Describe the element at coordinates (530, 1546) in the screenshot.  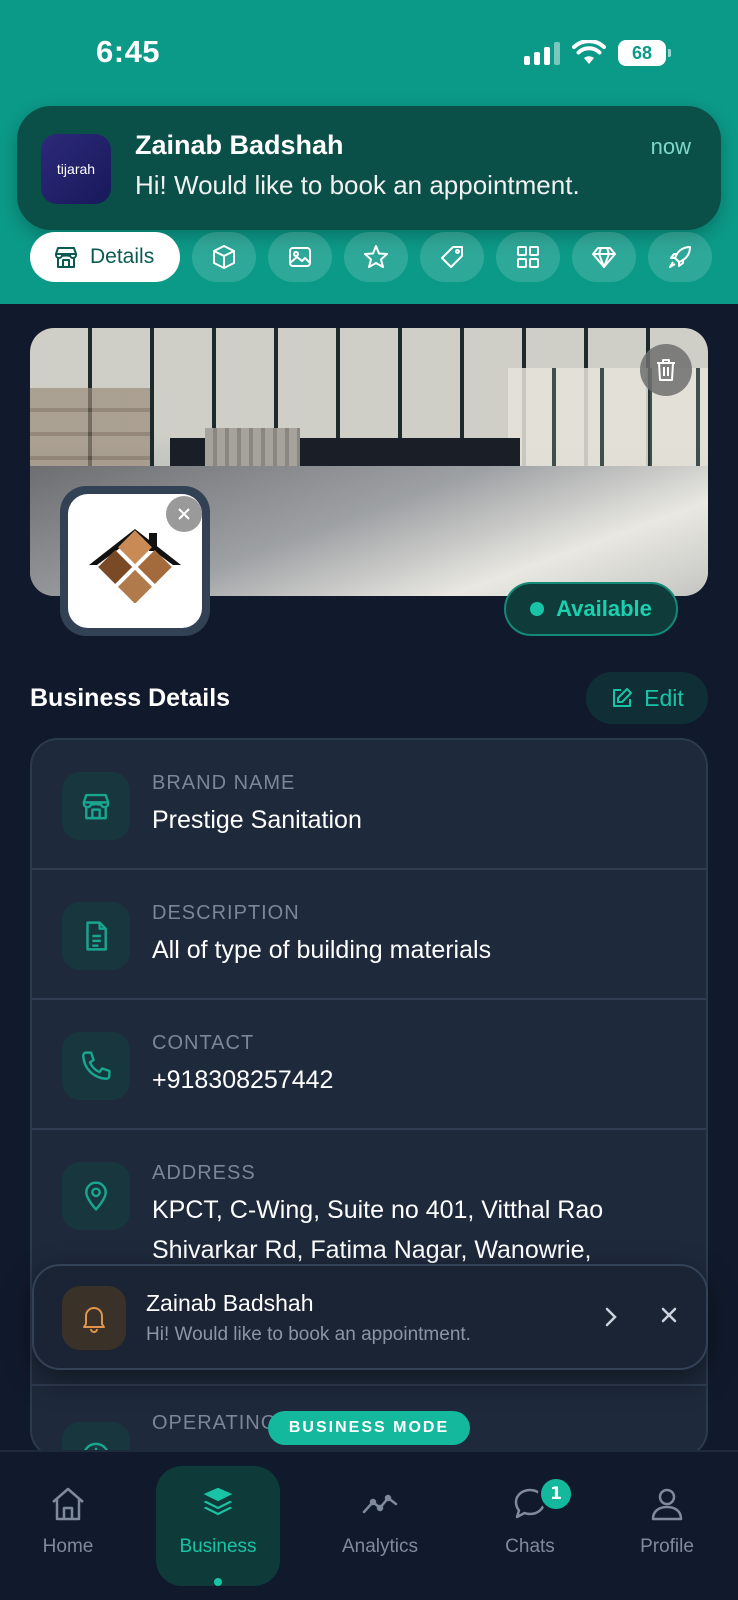
I see `nav-label: Chats` at that location.